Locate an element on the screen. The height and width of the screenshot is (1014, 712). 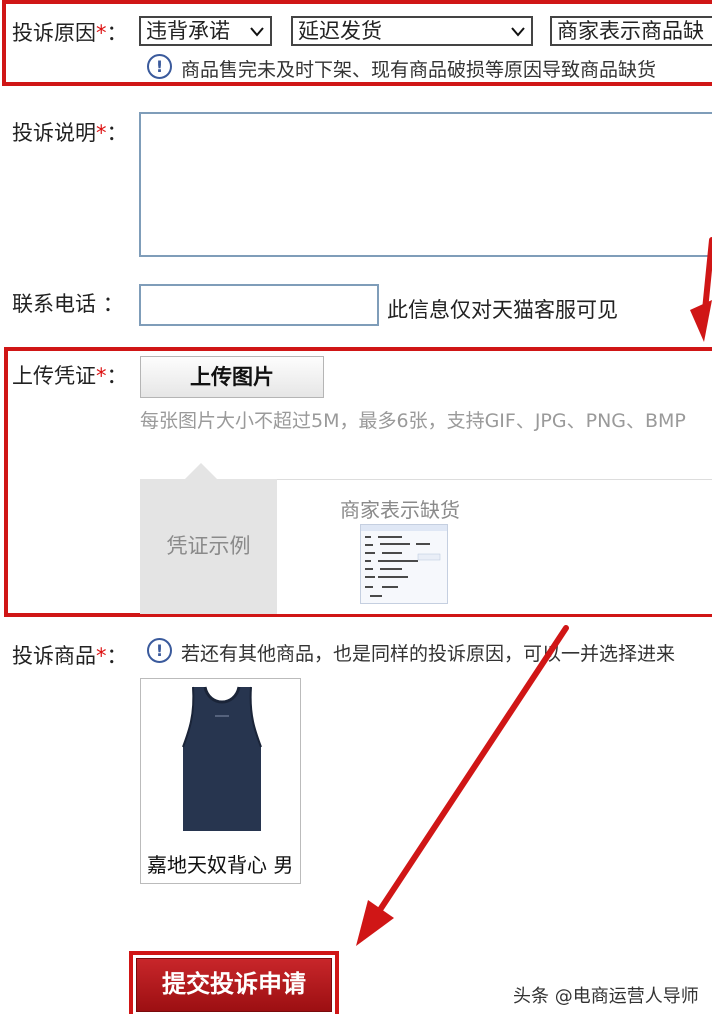
watermark-text: 头条 @电商运营人导师 is located at coordinates (606, 996).